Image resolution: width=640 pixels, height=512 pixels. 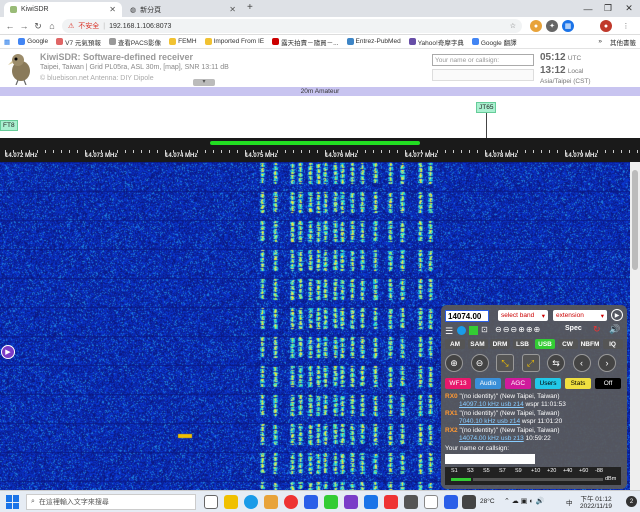 I want to click on mode-button-cw: CW, so click(x=567, y=344).